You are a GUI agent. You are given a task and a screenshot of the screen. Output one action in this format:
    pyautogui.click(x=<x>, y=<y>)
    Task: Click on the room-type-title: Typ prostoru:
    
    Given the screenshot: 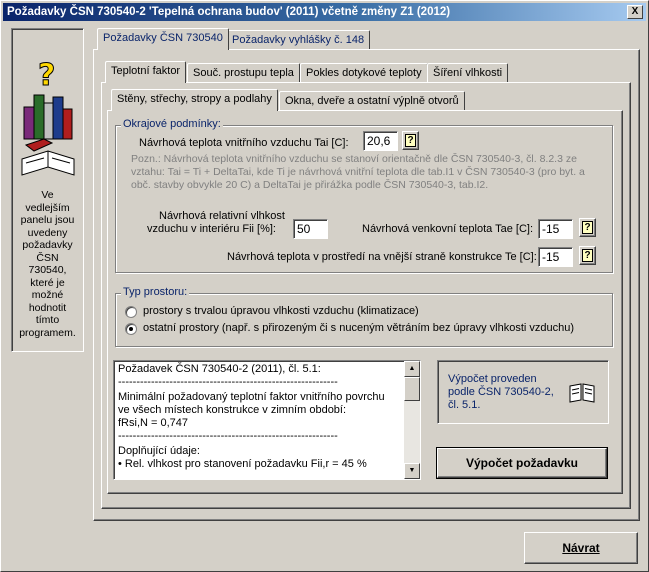 What is the action you would take?
    pyautogui.click(x=155, y=292)
    